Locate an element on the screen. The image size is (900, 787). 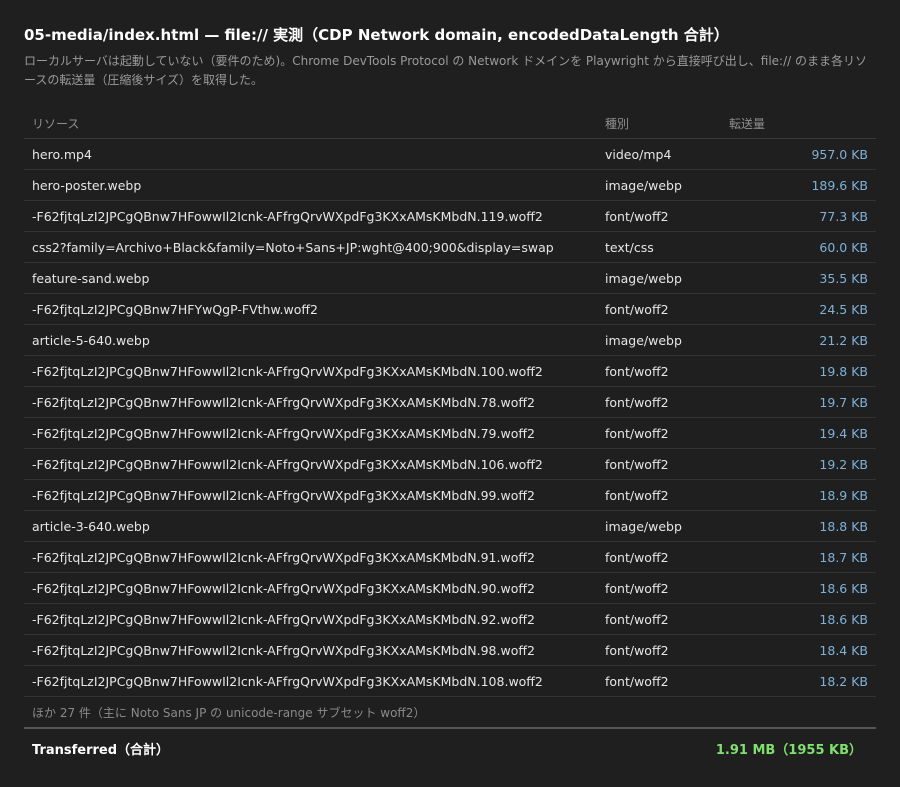
total-value: 1.91 MB（1955 KB） is located at coordinates (788, 750).